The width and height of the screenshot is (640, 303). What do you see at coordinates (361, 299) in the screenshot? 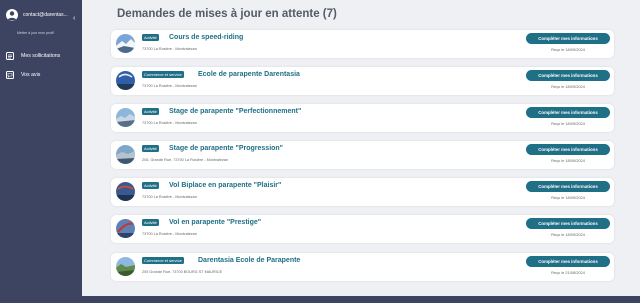
I see `bottom-bar` at bounding box center [361, 299].